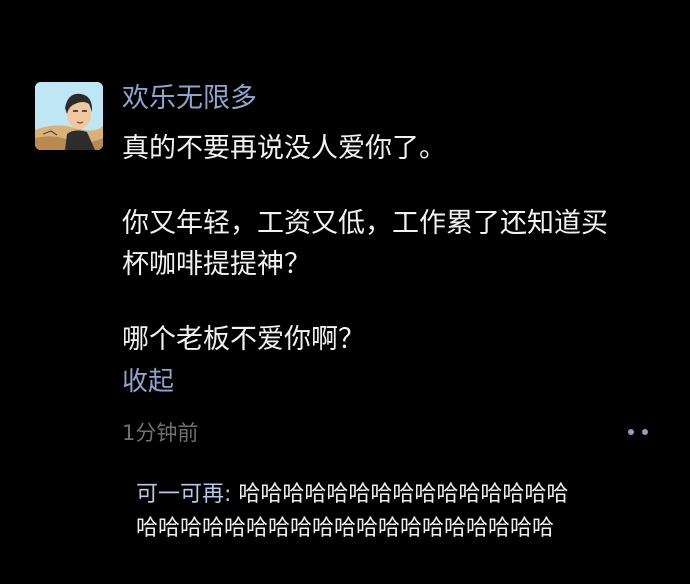 This screenshot has width=690, height=584. What do you see at coordinates (284, 148) in the screenshot?
I see `comment-line: 真的不要再说没人爱你了。` at bounding box center [284, 148].